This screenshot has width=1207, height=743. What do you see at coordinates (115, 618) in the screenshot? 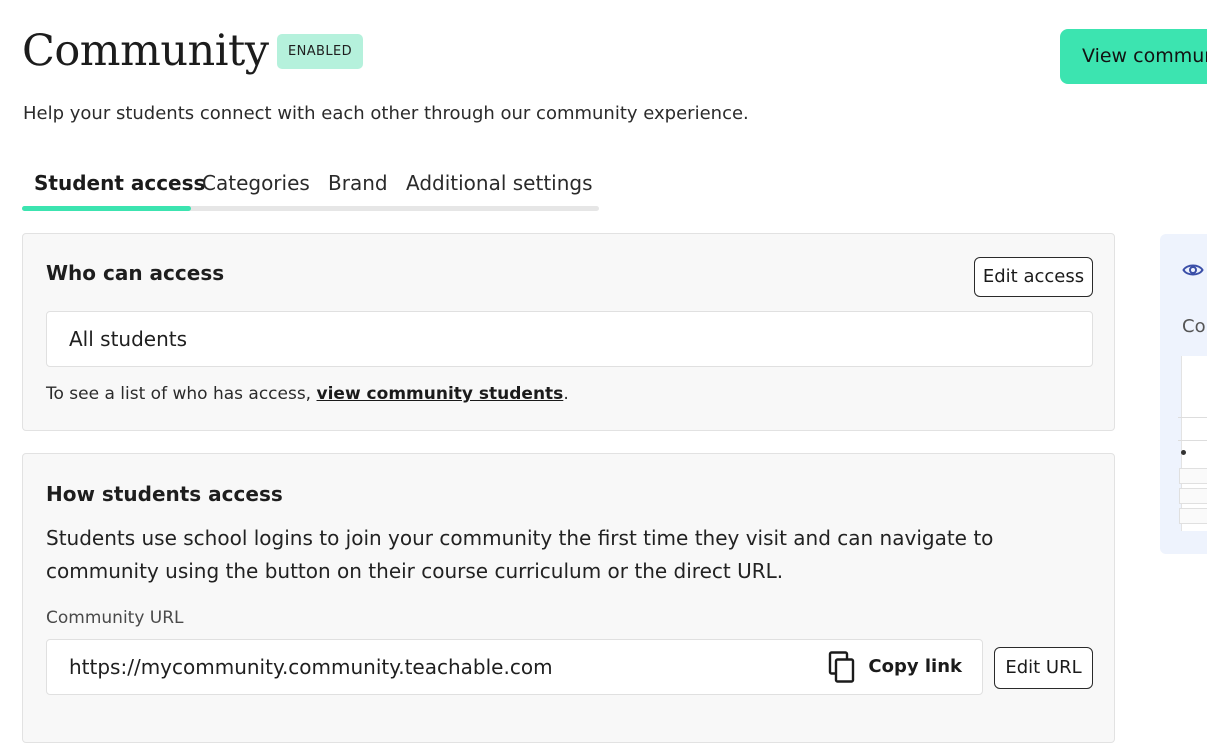
I see `community-url-label: Community URL` at bounding box center [115, 618].